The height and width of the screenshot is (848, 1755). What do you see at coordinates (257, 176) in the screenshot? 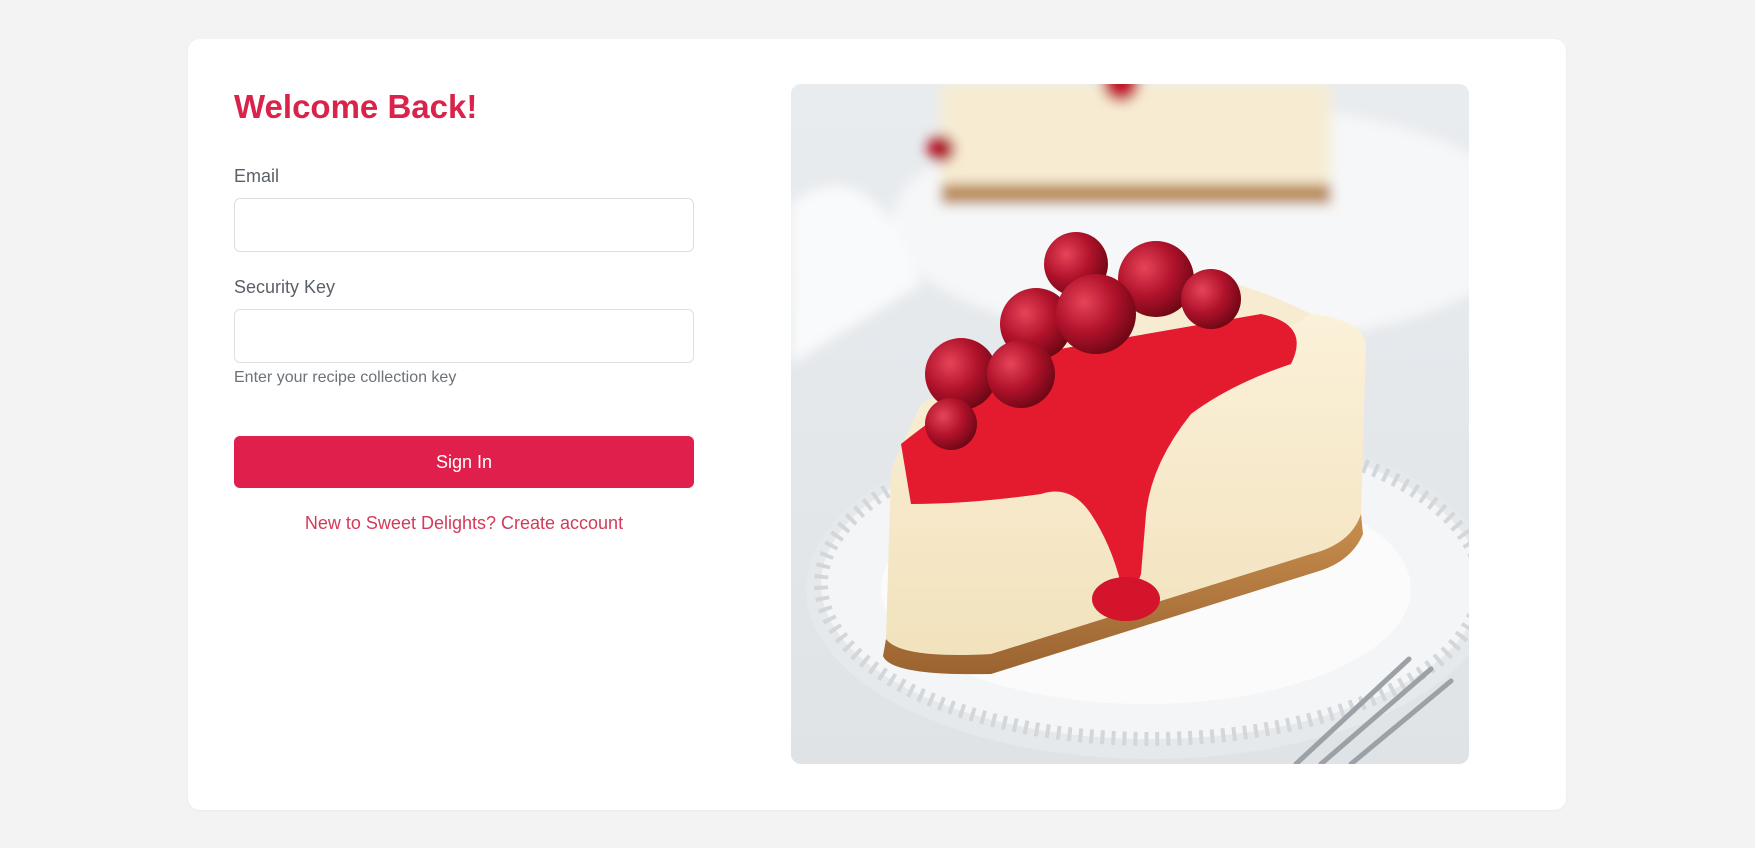
I see `email-label: Email` at bounding box center [257, 176].